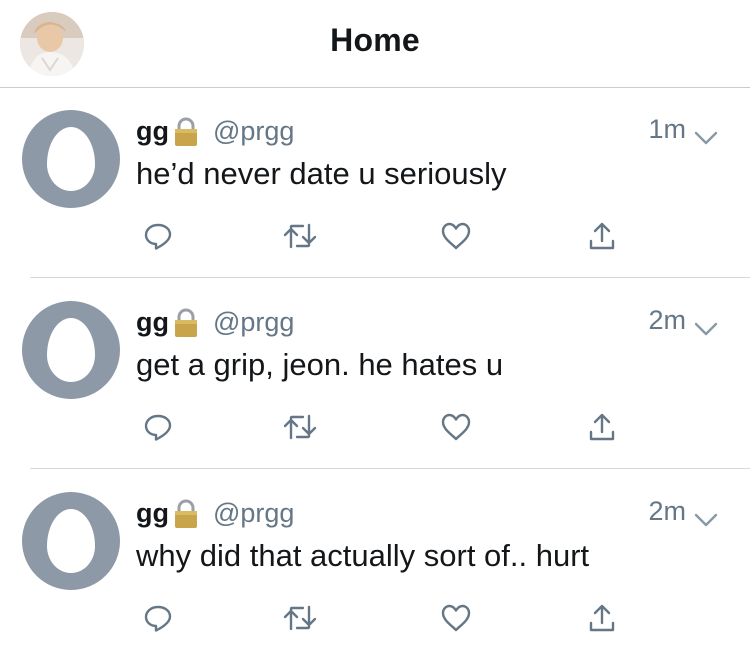 The image size is (750, 661). What do you see at coordinates (321, 173) in the screenshot?
I see `tweet-text: he’d never date u seriously` at bounding box center [321, 173].